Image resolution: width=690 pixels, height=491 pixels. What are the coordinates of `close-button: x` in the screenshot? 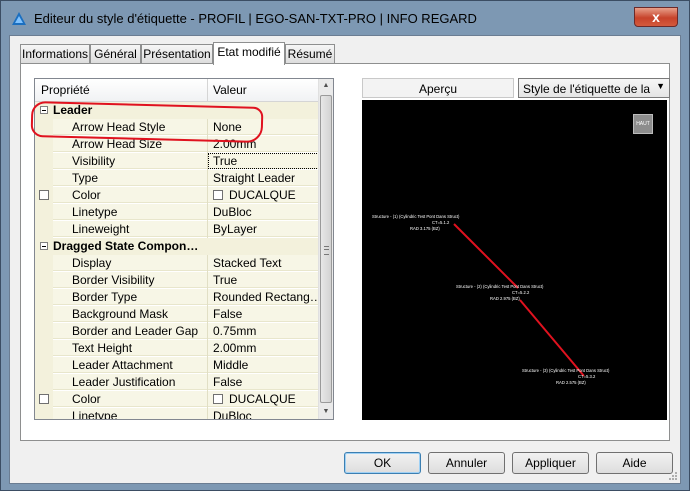 It's located at (656, 17).